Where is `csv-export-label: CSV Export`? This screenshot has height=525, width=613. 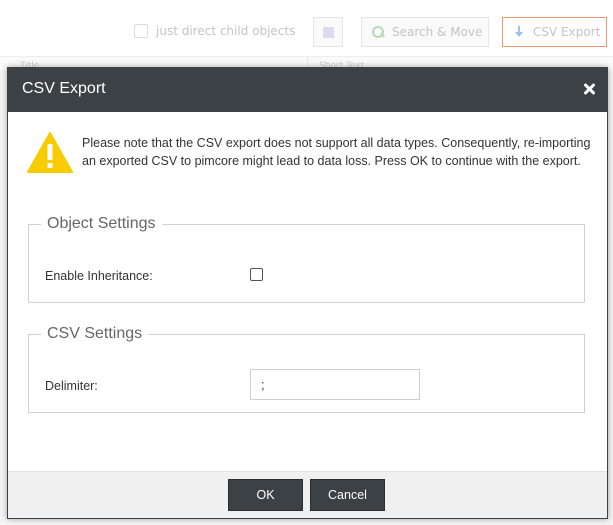
csv-export-label: CSV Export is located at coordinates (567, 32).